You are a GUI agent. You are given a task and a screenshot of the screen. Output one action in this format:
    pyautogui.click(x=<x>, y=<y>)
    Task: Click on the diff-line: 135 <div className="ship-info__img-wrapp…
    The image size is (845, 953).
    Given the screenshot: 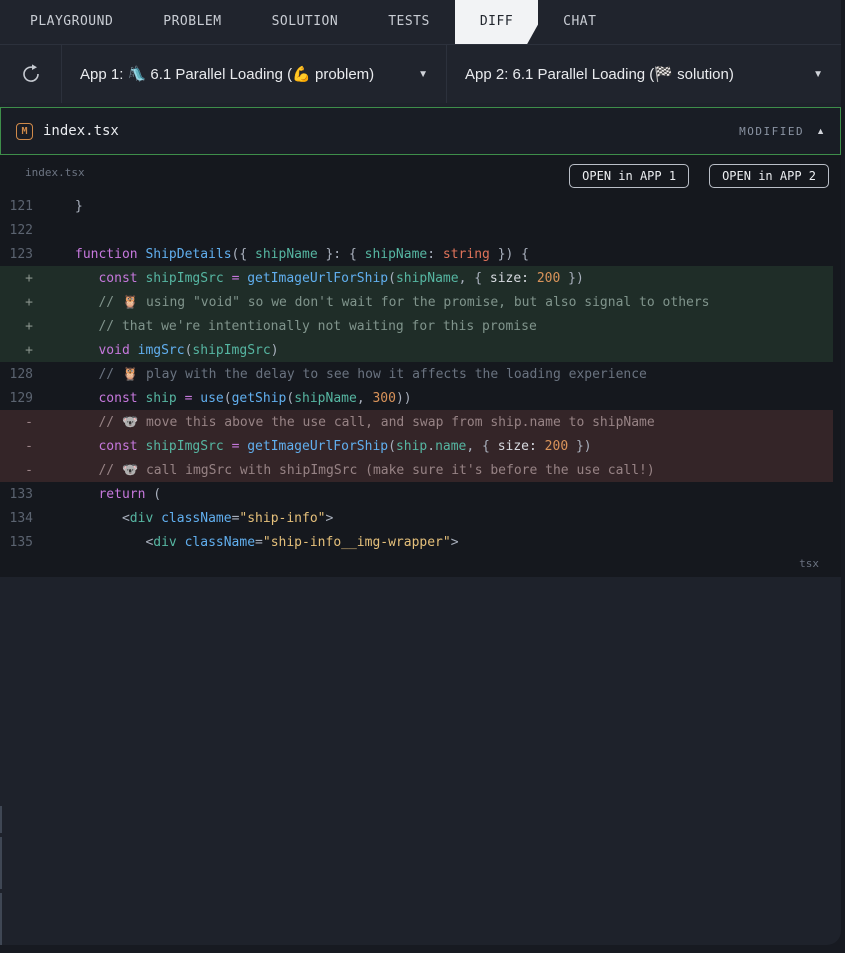 What is the action you would take?
    pyautogui.click(x=234, y=542)
    